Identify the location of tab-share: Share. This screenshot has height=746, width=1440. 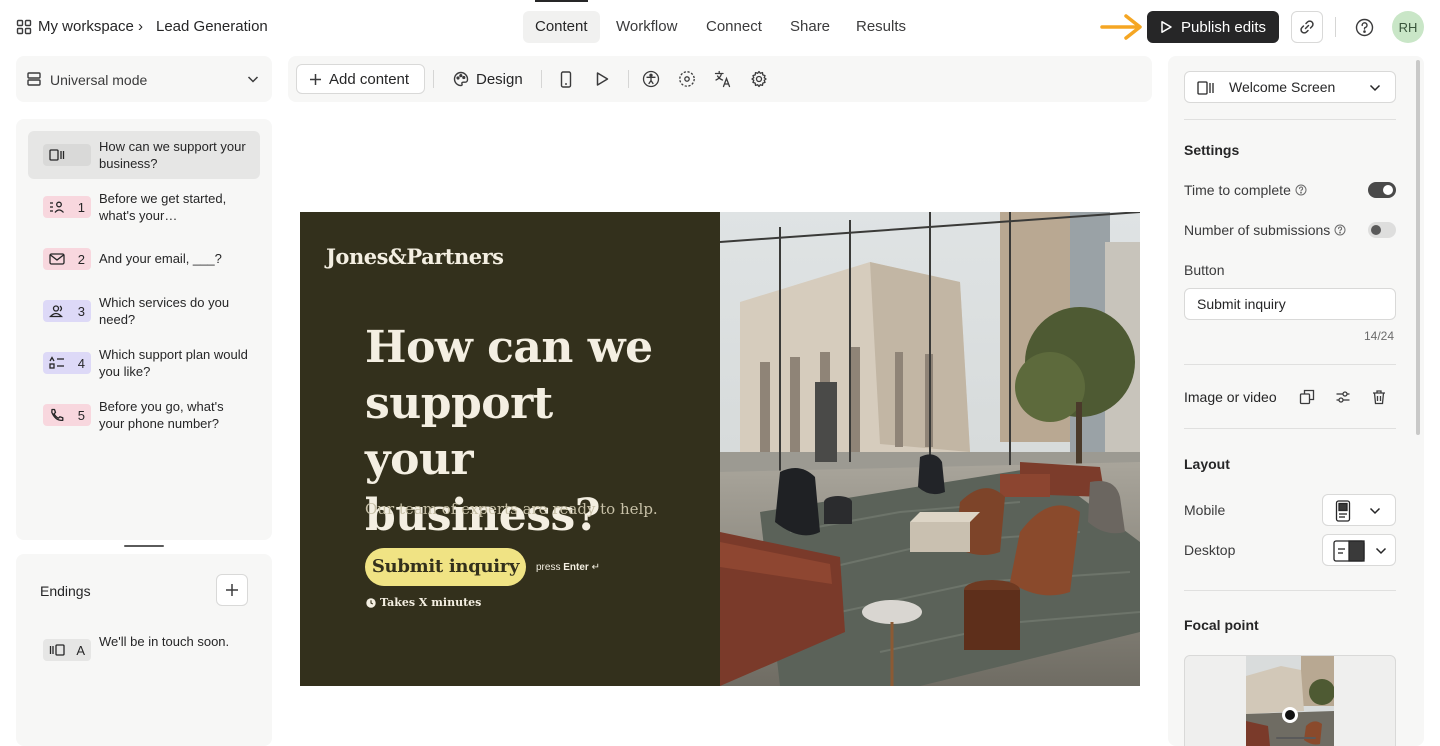
(810, 27).